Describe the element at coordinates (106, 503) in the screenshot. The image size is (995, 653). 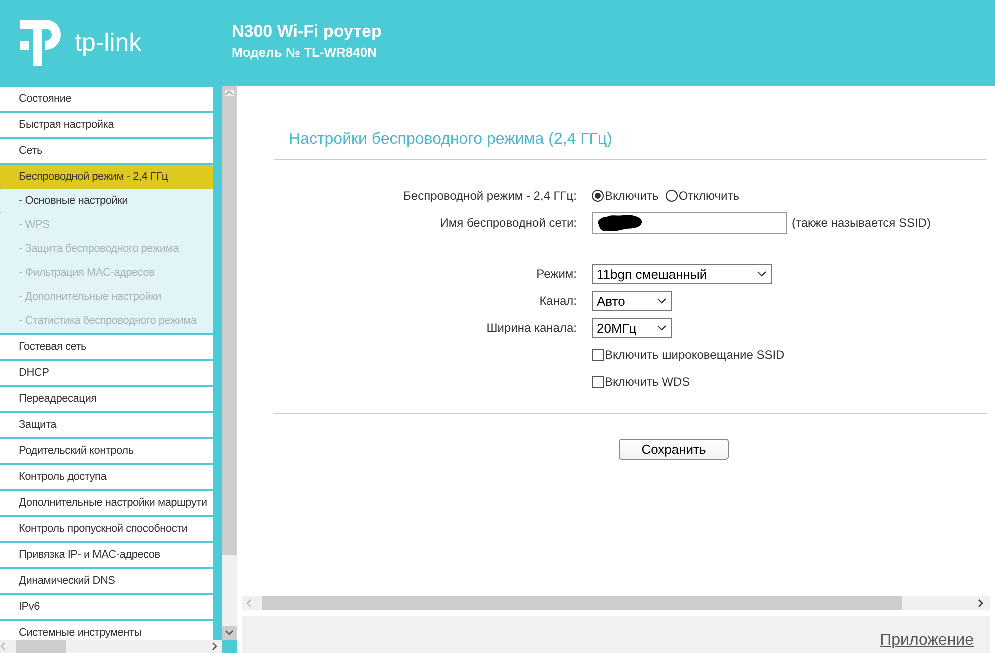
I see `menu-item: Дополнительные настройки маршрути` at that location.